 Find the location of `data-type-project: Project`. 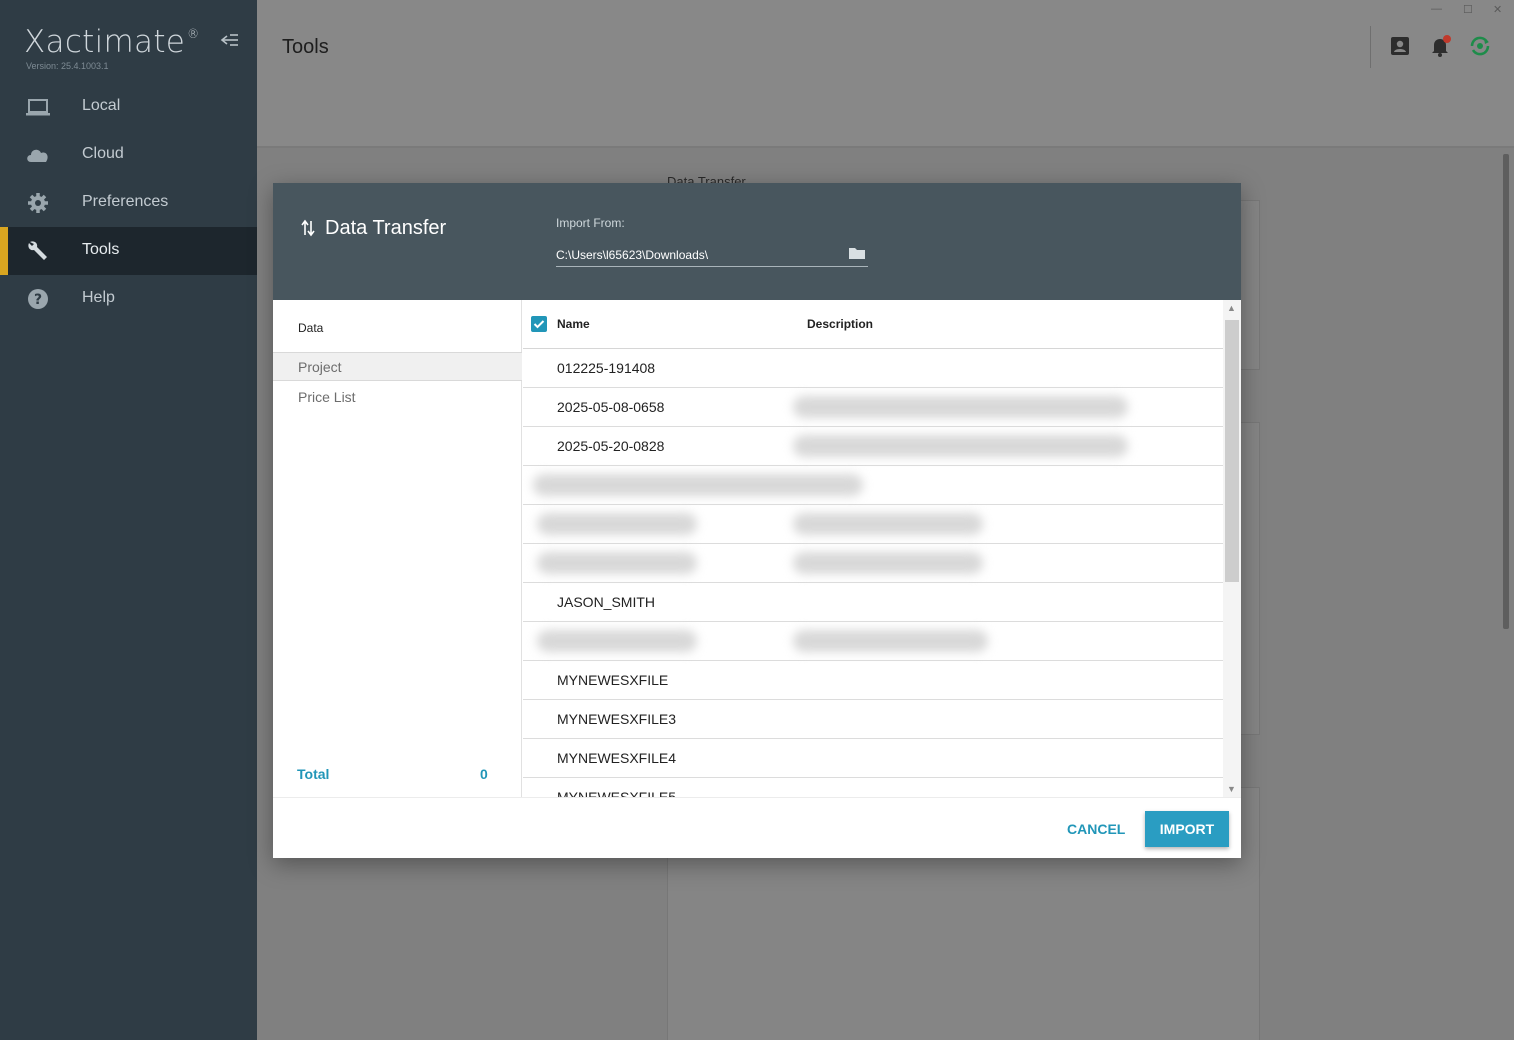

data-type-project: Project is located at coordinates (397, 366).